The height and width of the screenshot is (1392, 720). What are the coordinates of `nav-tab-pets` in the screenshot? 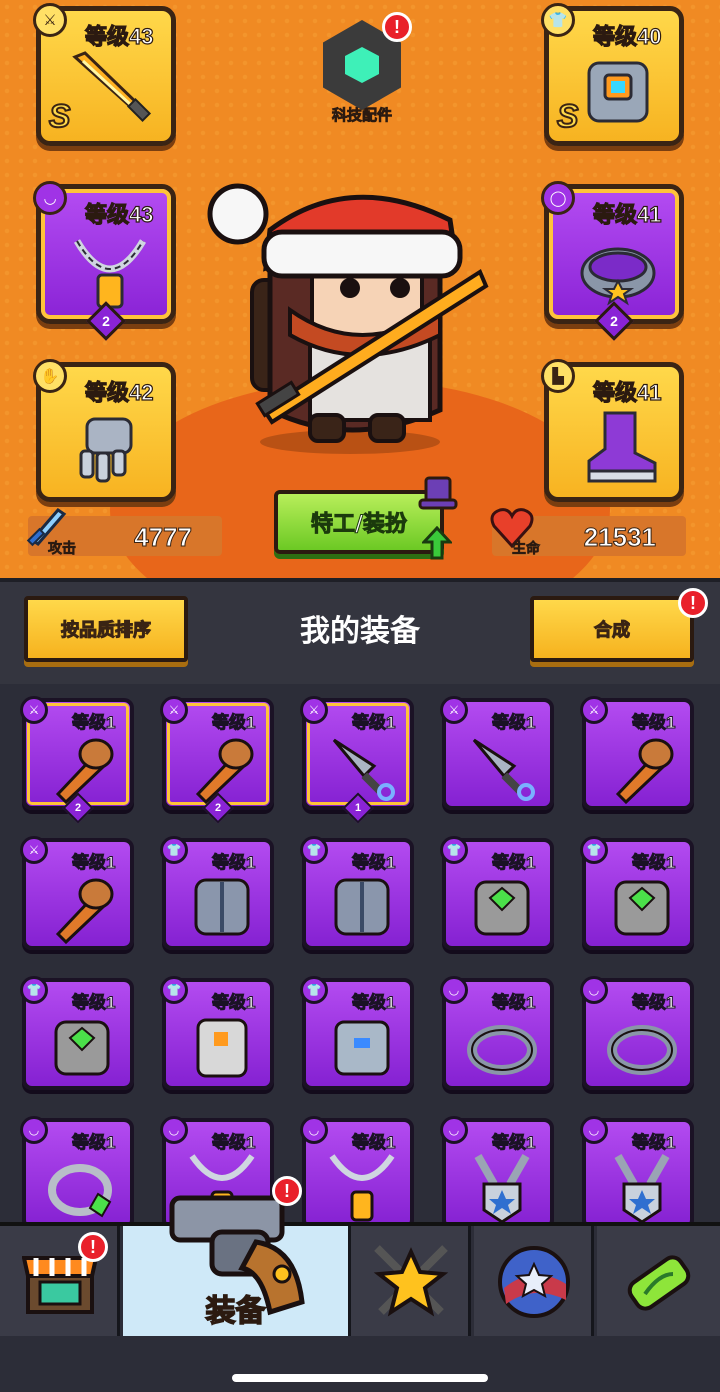 It's located at (534, 1281).